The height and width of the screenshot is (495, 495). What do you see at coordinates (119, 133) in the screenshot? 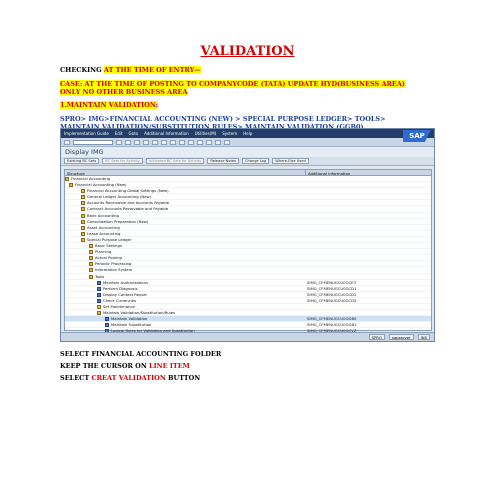
I see `menu-item: Edit` at bounding box center [119, 133].